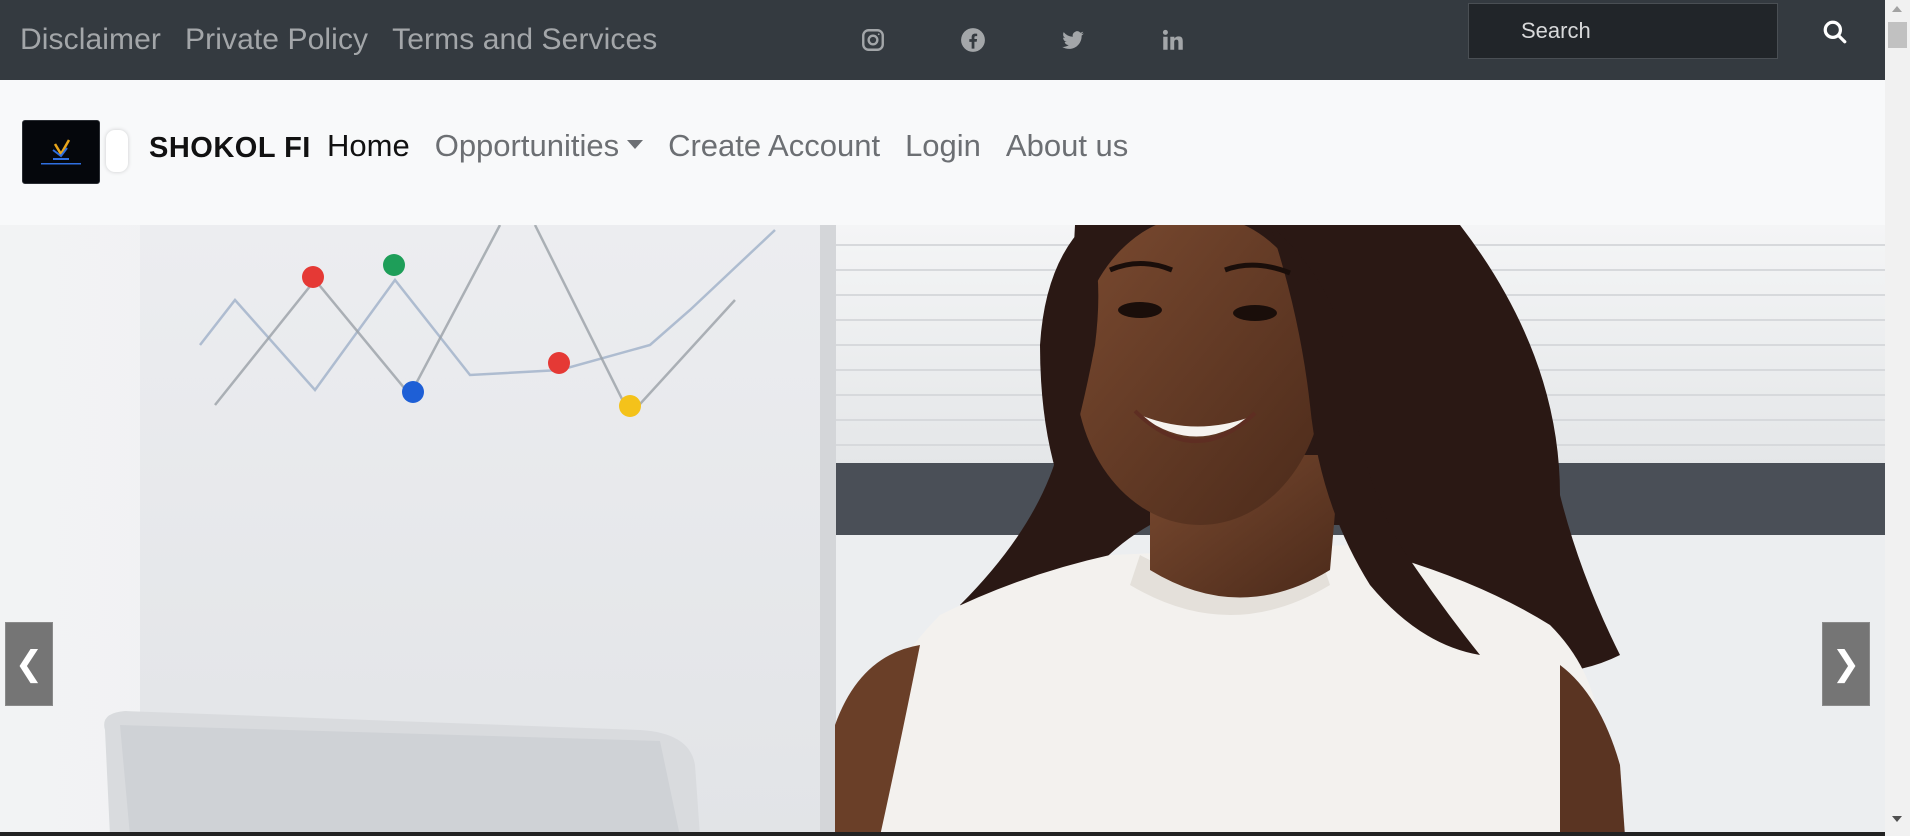 The height and width of the screenshot is (836, 1910). What do you see at coordinates (1897, 418) in the screenshot?
I see `vertical-scrollbar` at bounding box center [1897, 418].